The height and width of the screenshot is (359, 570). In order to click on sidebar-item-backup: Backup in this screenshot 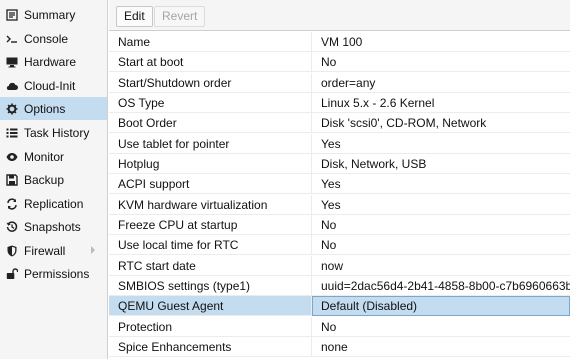, I will do `click(53, 179)`.